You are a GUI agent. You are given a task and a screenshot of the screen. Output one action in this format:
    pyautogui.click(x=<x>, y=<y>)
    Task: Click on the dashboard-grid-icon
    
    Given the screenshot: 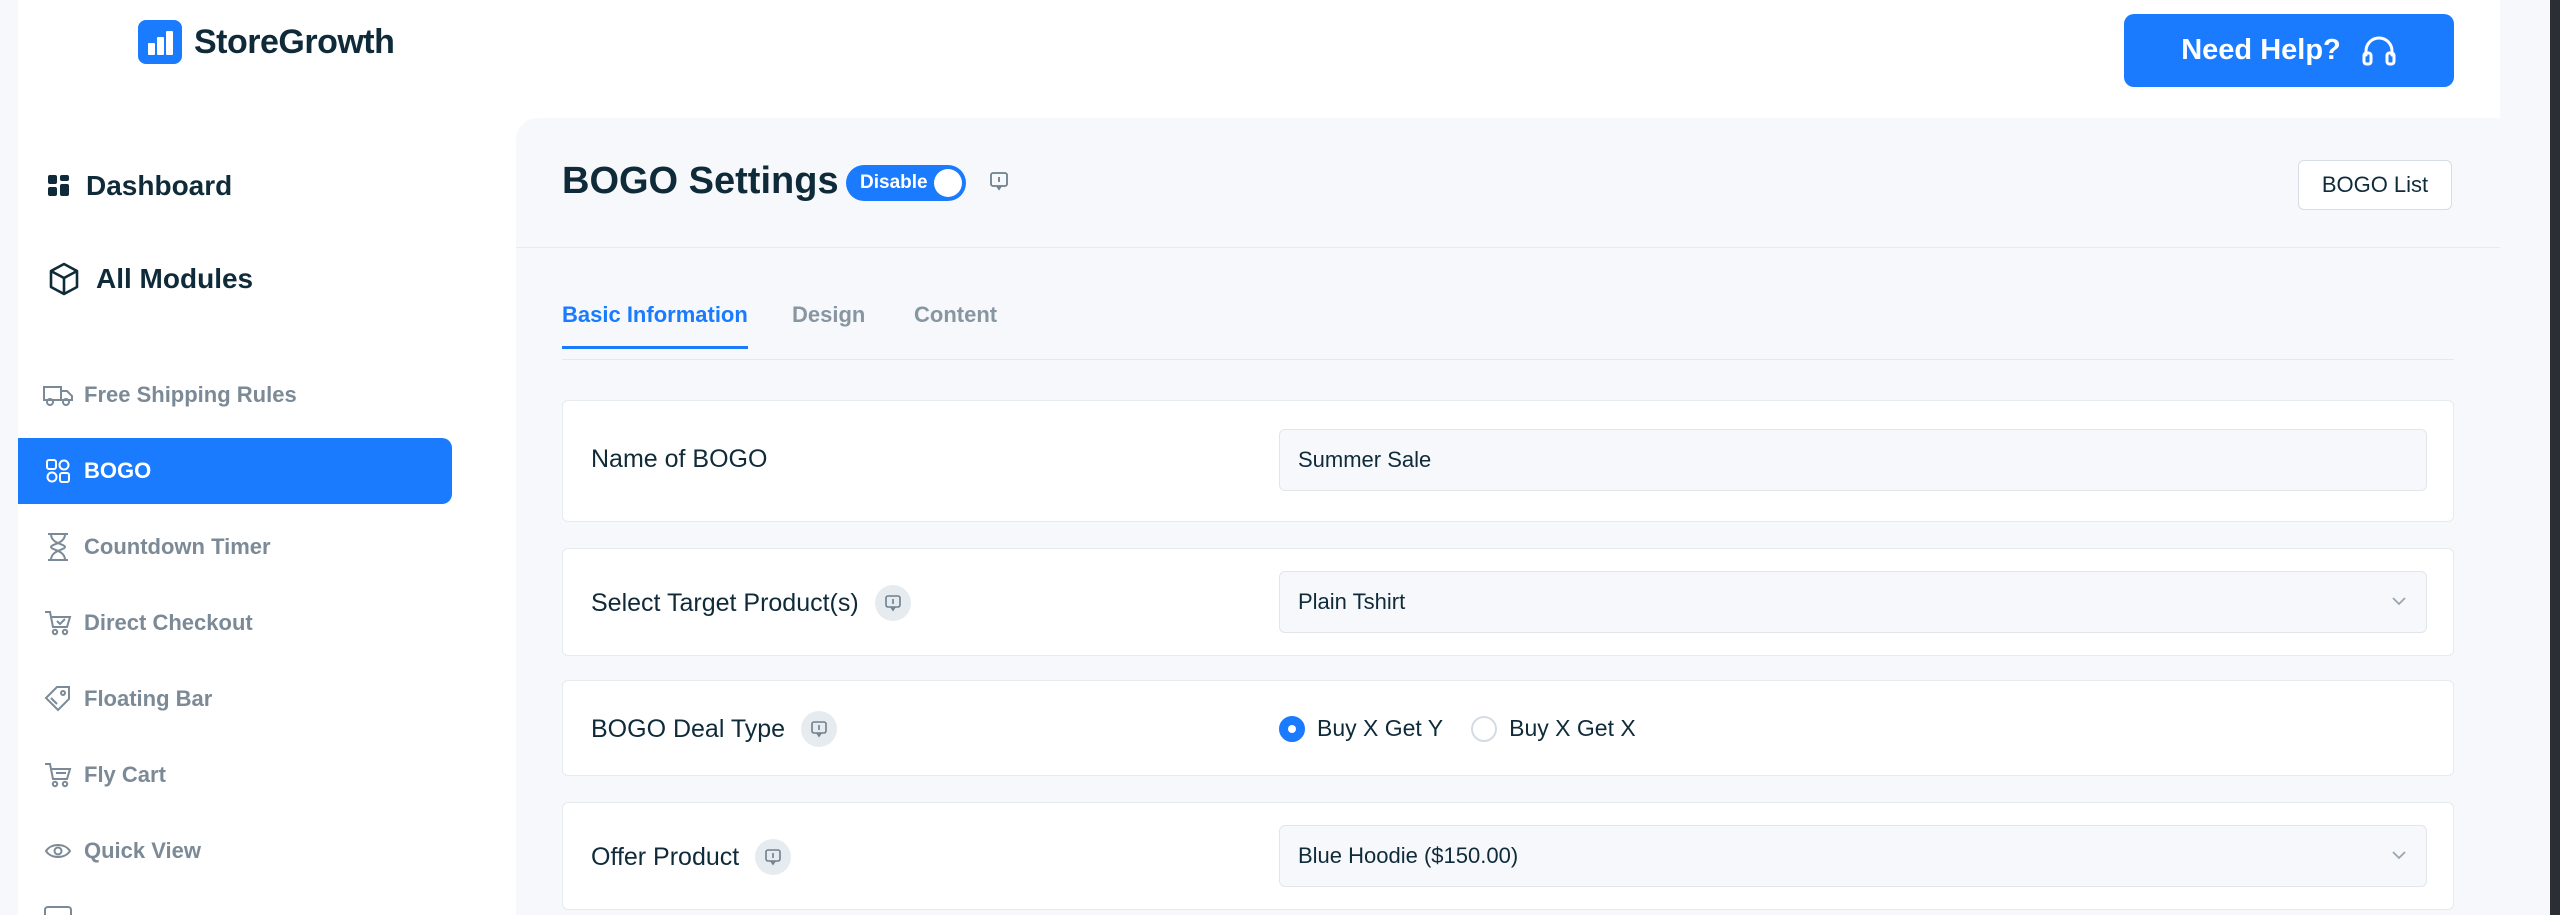 What is the action you would take?
    pyautogui.click(x=59, y=186)
    